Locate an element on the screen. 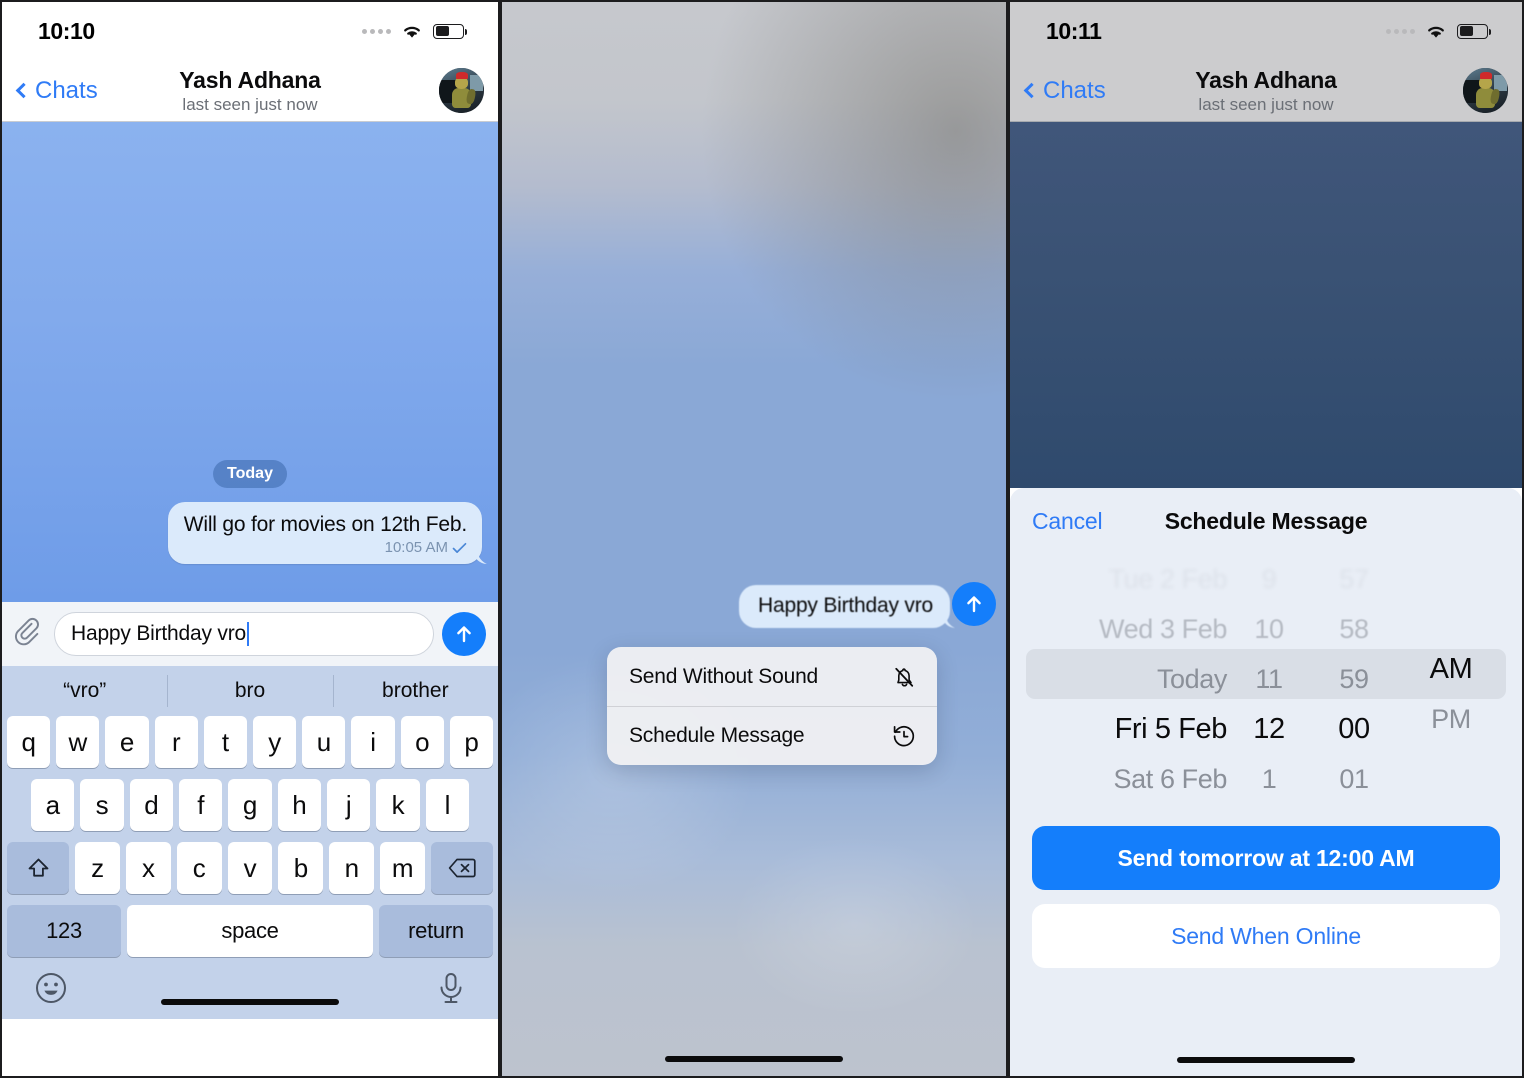 Image resolution: width=1524 pixels, height=1078 pixels. key-w: w is located at coordinates (78, 742).